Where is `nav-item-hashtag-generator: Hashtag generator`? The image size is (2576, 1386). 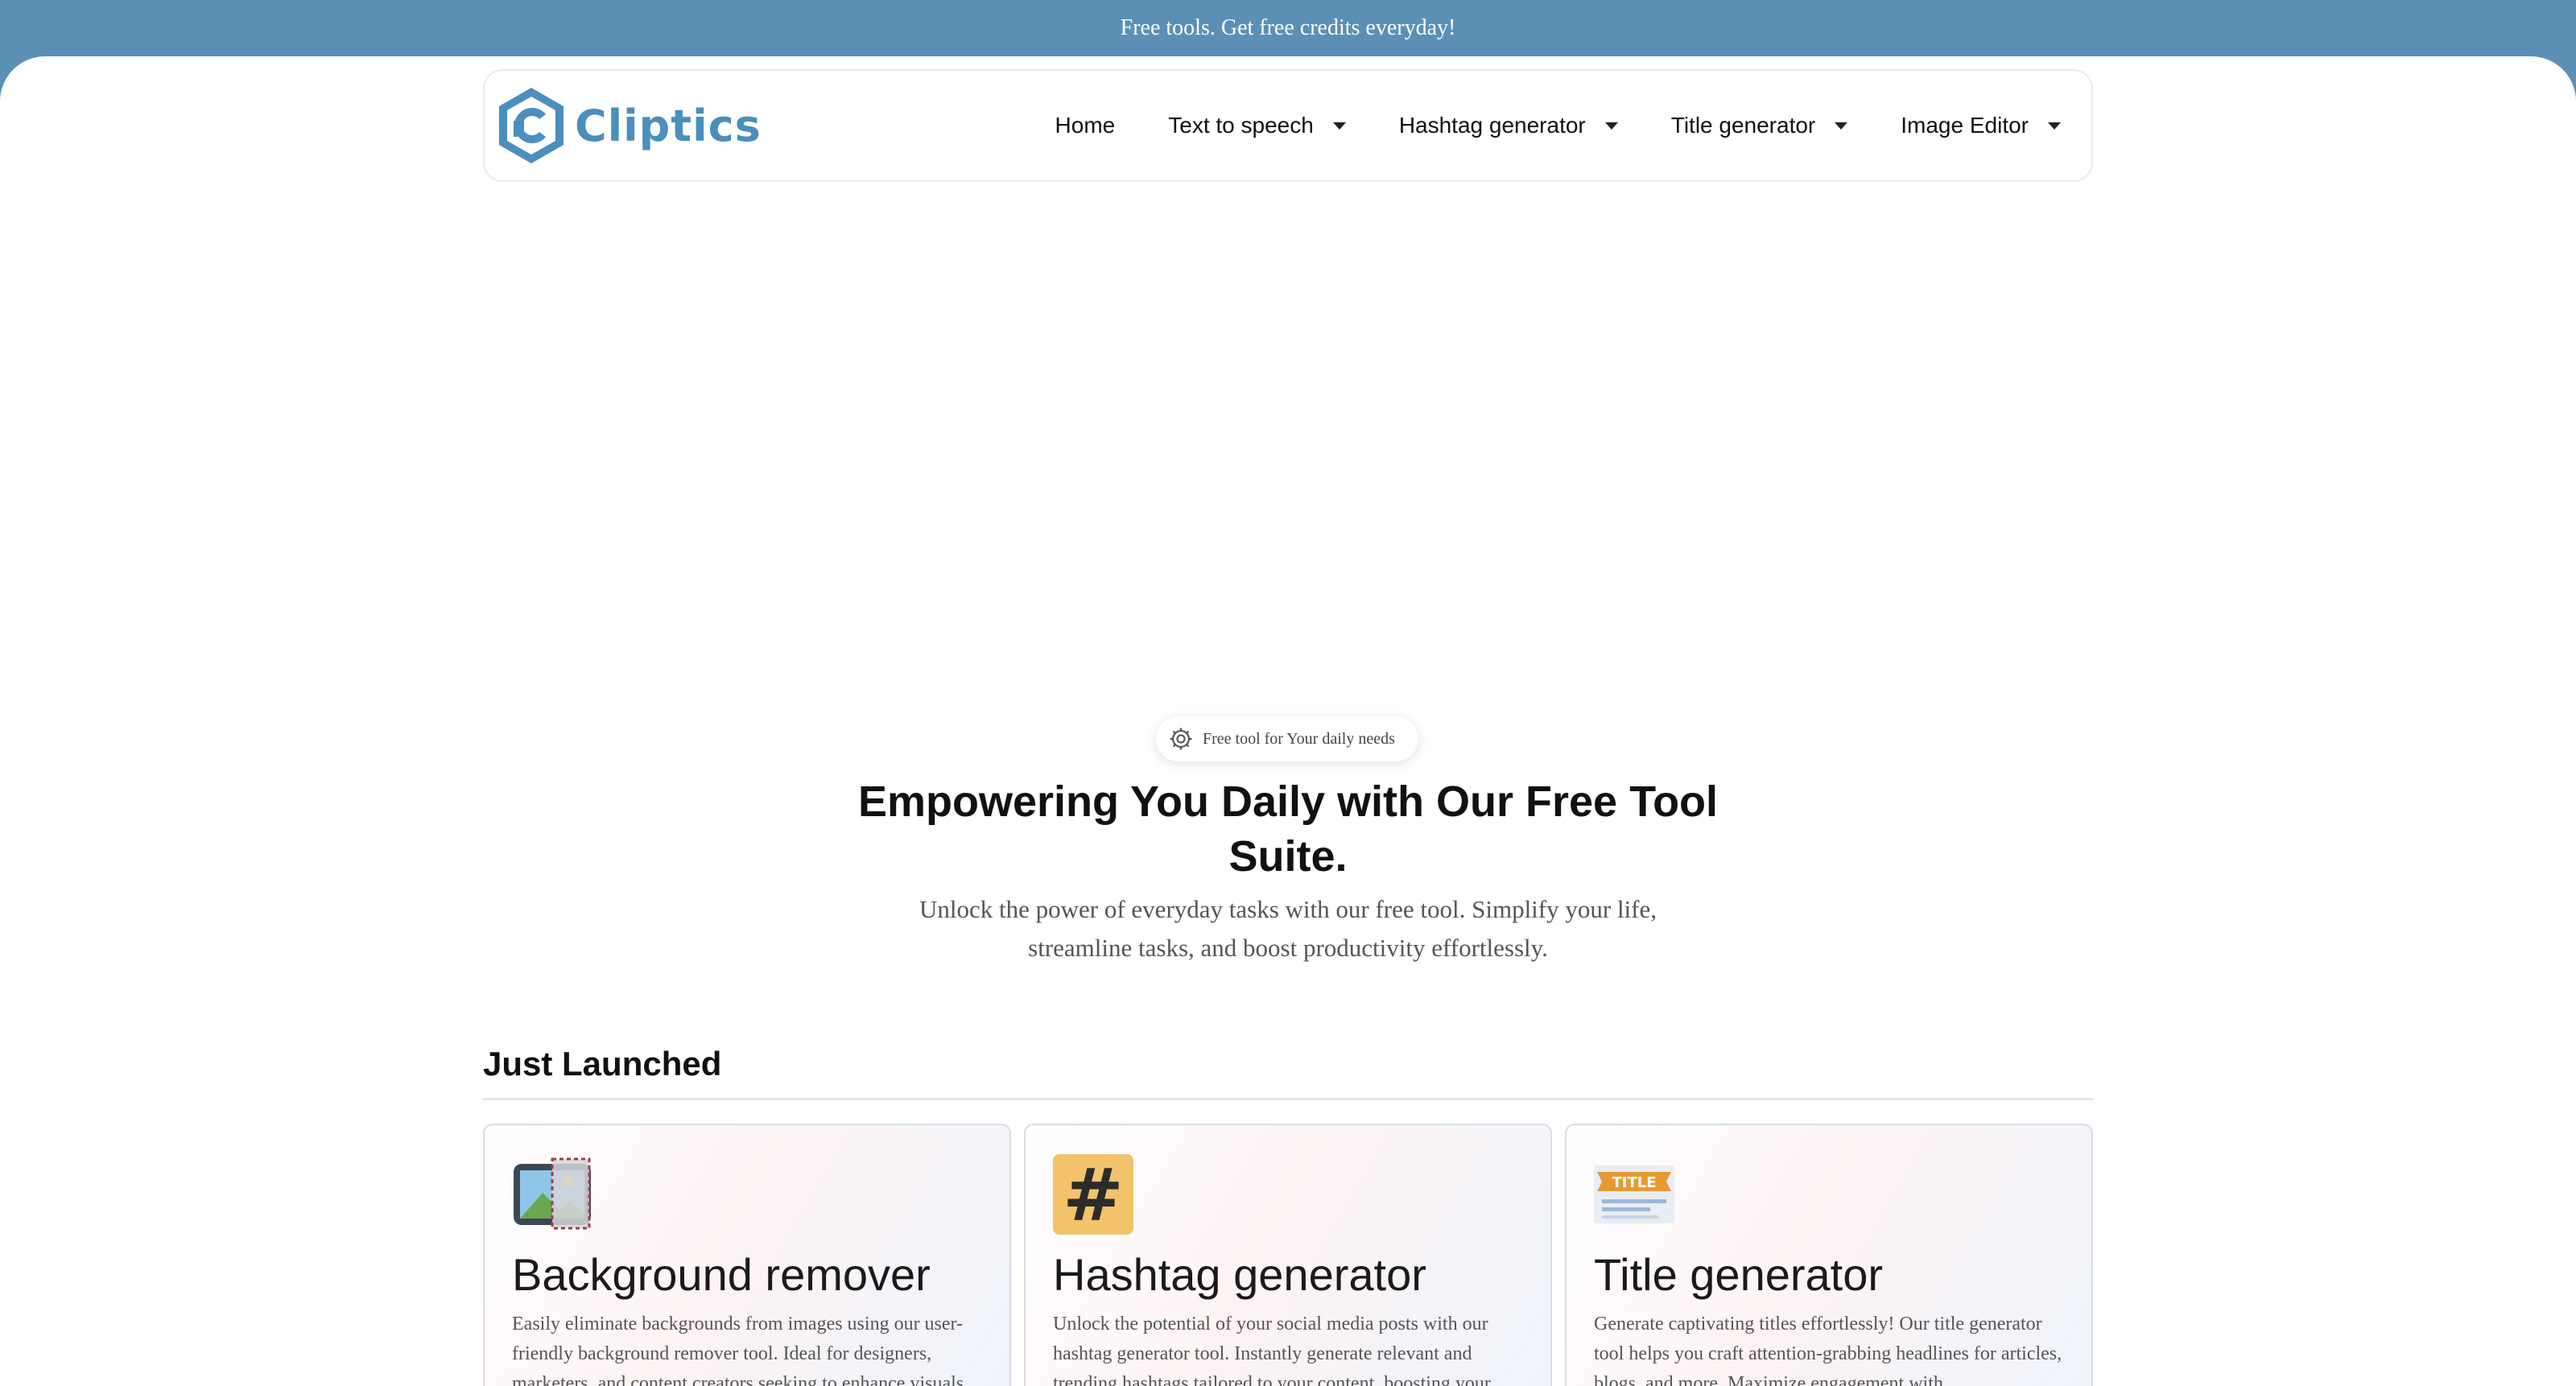
nav-item-hashtag-generator: Hashtag generator is located at coordinates (1508, 126).